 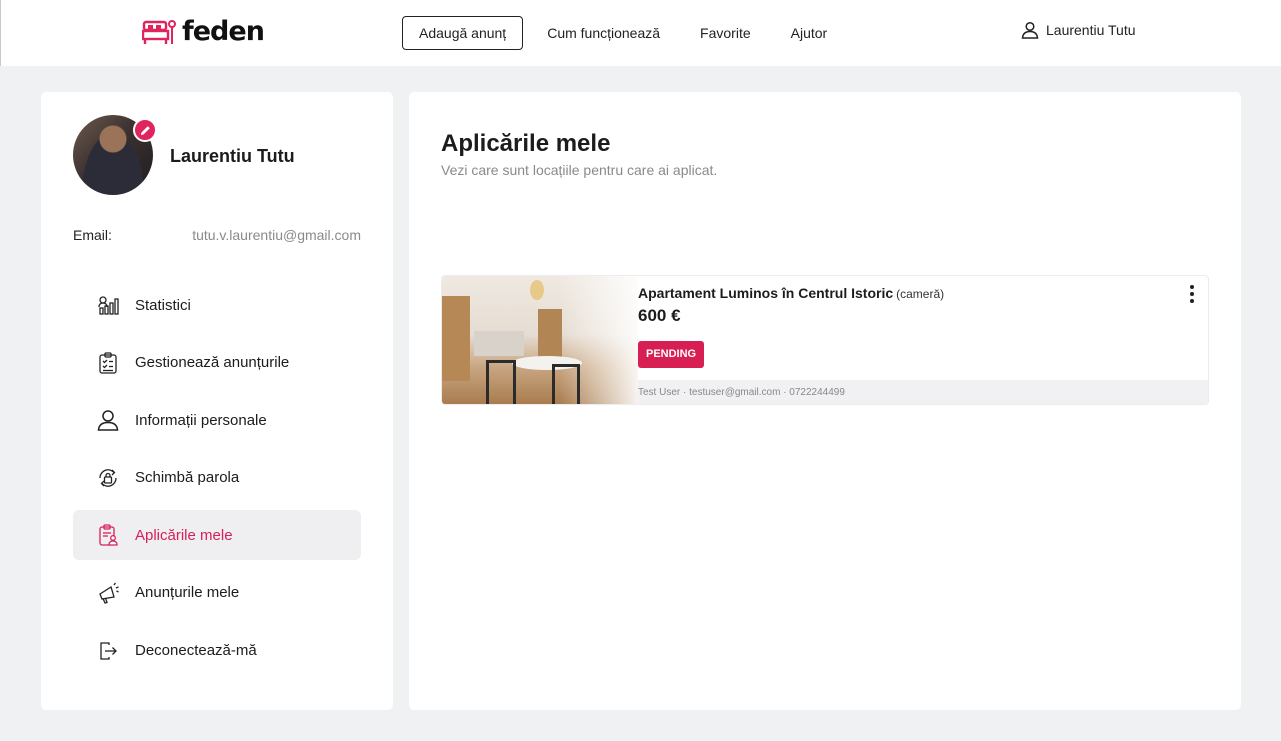 I want to click on more-options-icon, so click(x=1192, y=294).